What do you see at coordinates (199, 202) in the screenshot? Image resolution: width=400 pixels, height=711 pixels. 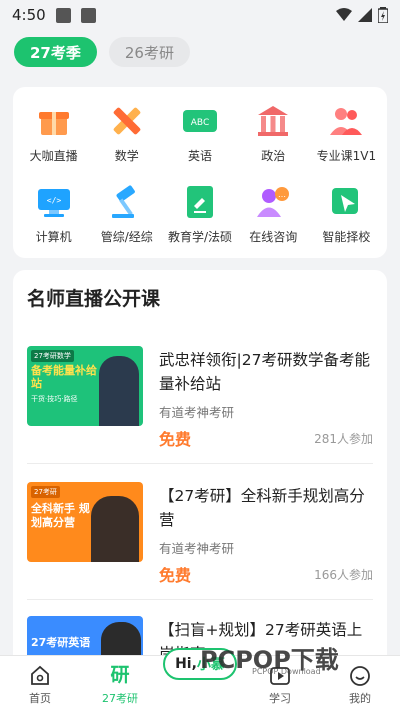 I see `law-book-icon` at bounding box center [199, 202].